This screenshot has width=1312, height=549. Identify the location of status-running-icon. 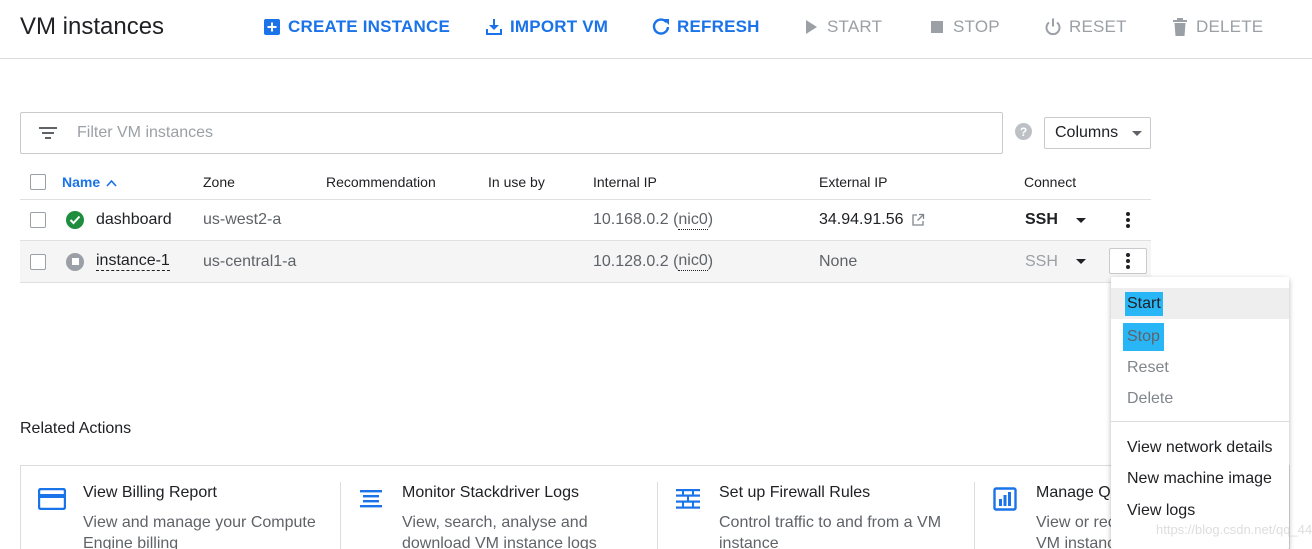
(75, 220).